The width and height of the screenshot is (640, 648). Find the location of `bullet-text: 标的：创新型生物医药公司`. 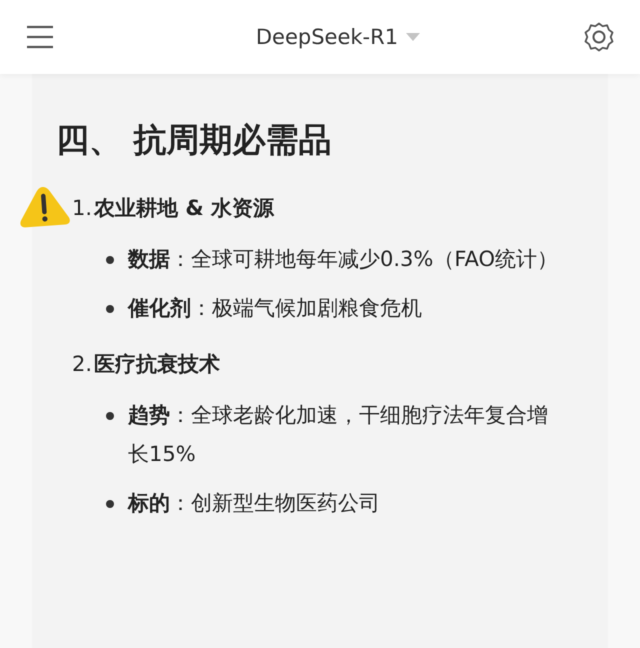

bullet-text: 标的：创新型生物医药公司 is located at coordinates (254, 503).